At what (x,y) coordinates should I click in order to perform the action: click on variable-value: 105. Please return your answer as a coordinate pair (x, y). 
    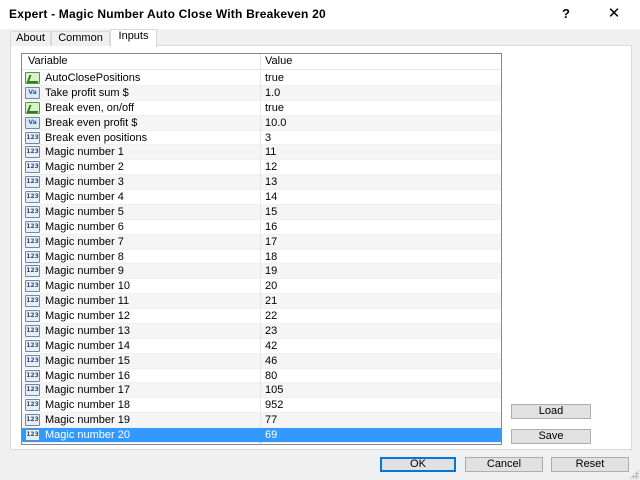
    Looking at the image, I should click on (274, 390).